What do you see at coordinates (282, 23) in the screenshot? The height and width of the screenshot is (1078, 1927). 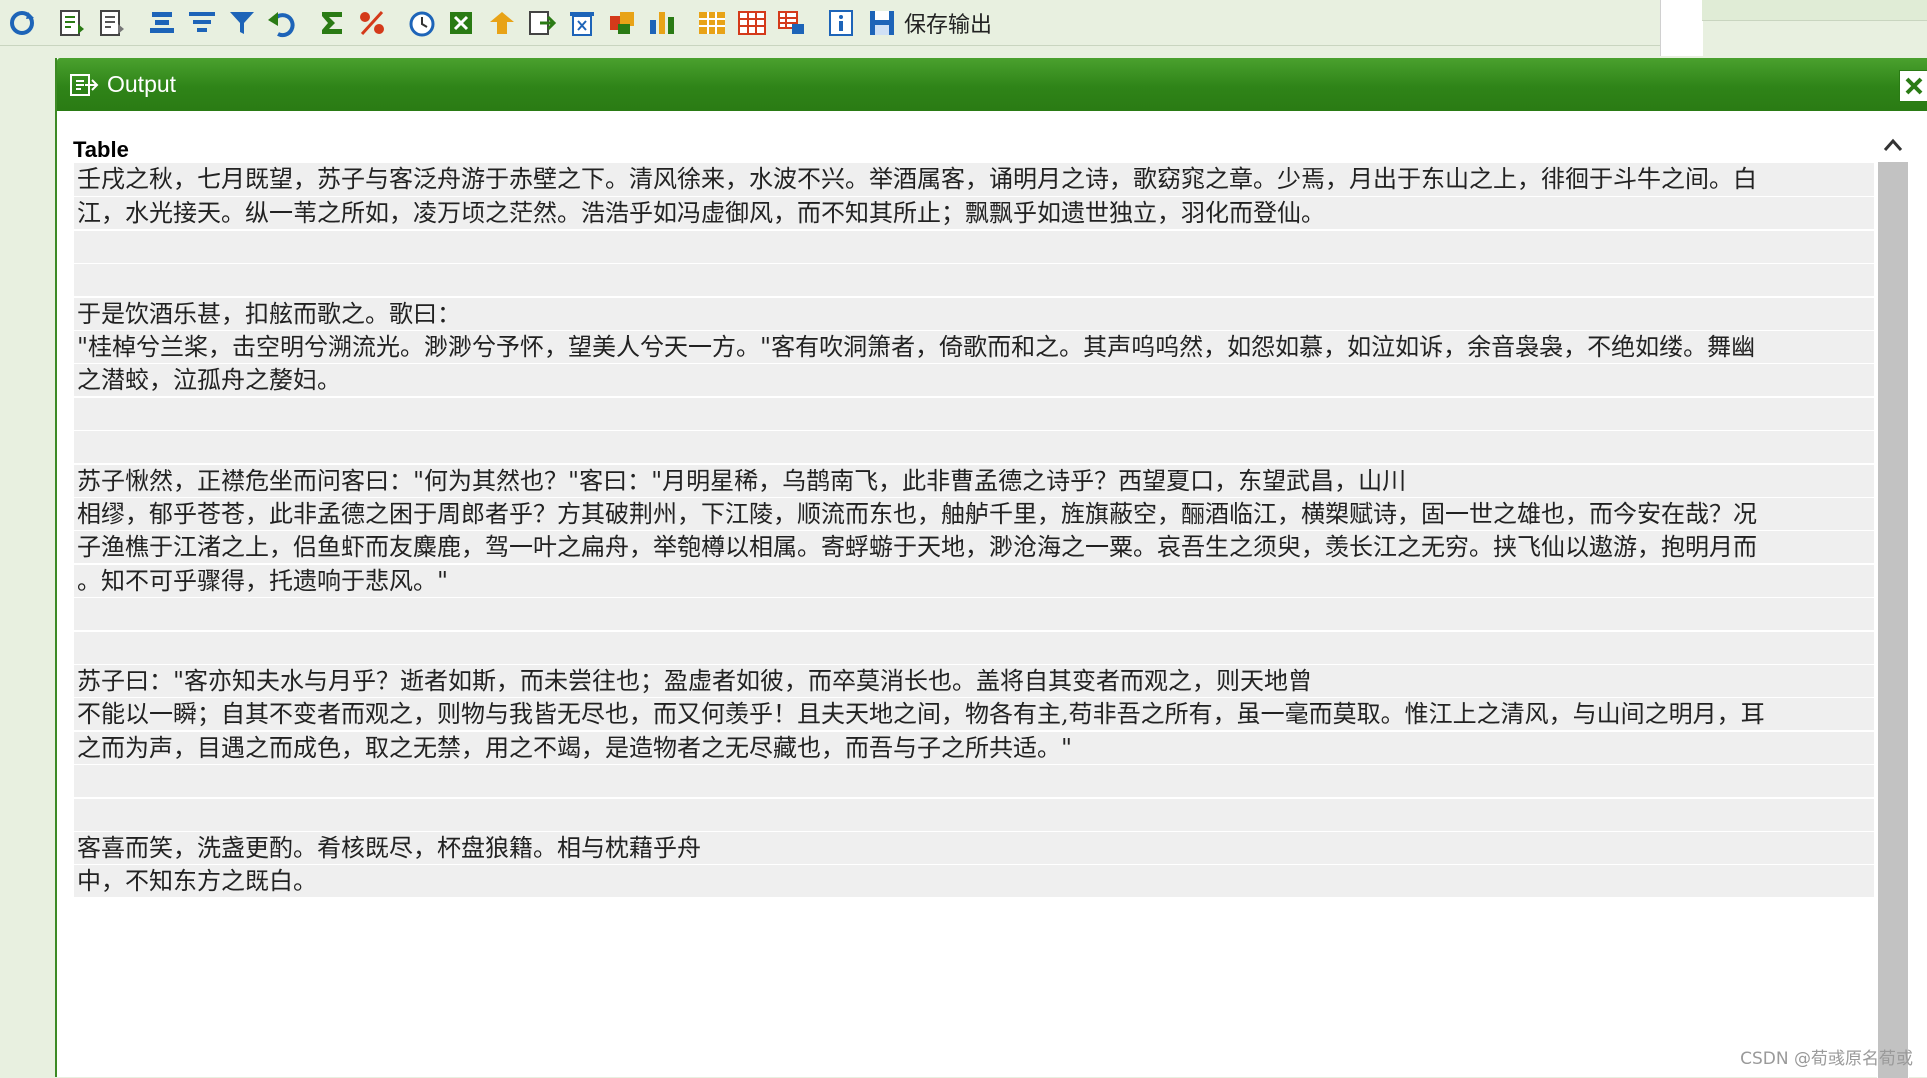 I see `undo-icon` at bounding box center [282, 23].